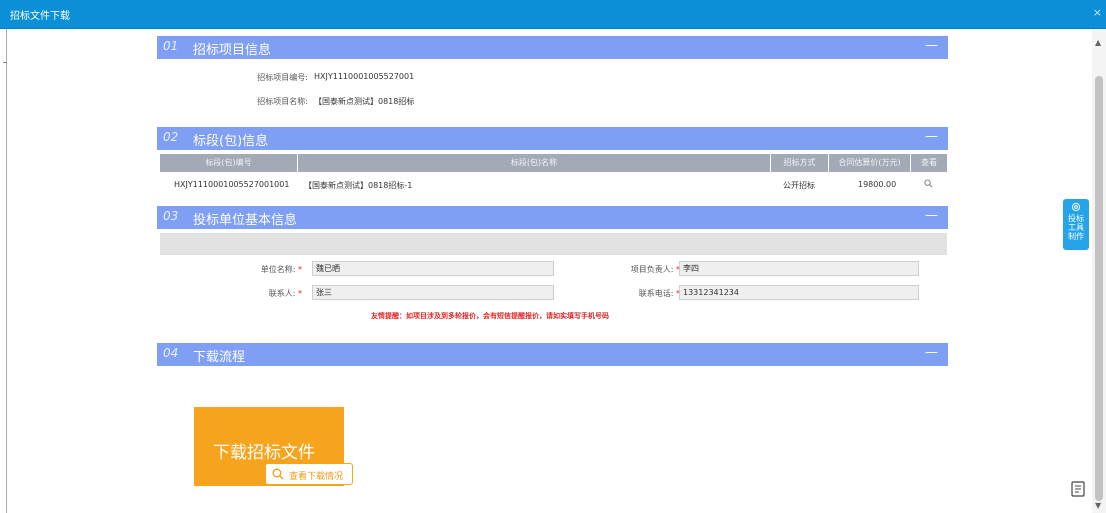 This screenshot has width=1106, height=513. I want to click on close-icon: ×, so click(1097, 12).